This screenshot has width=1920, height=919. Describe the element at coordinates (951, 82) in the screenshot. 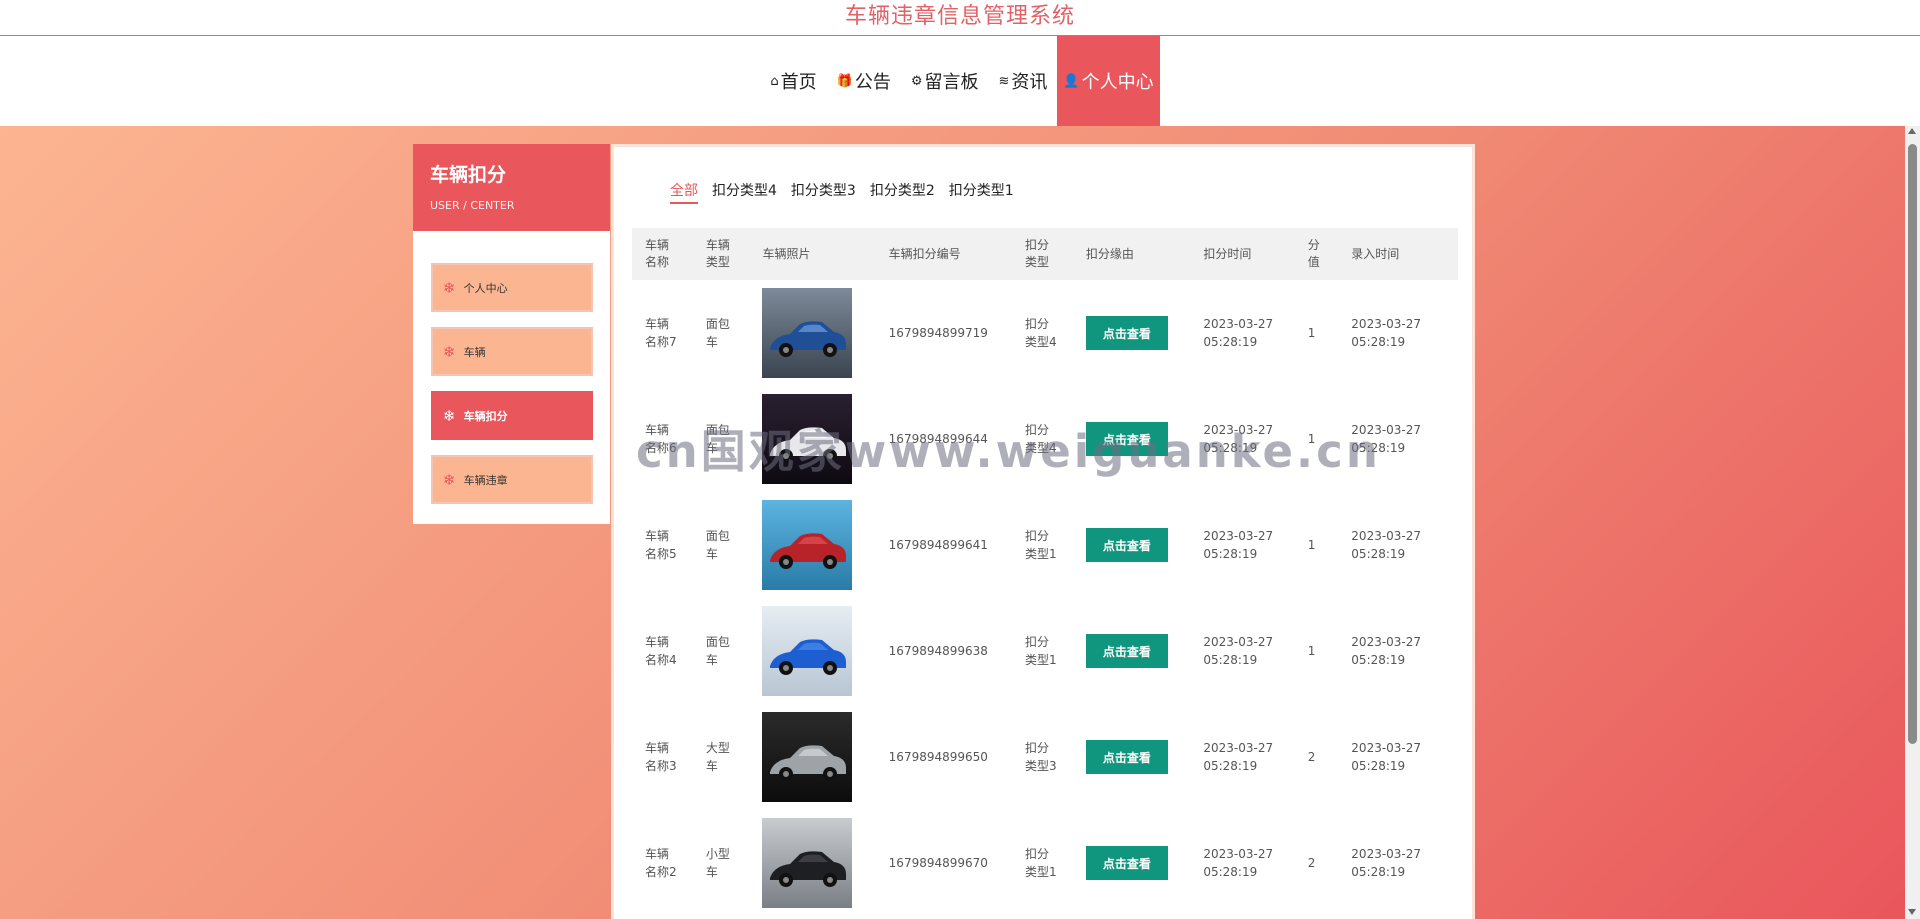

I see `nav-label: 留言板` at that location.